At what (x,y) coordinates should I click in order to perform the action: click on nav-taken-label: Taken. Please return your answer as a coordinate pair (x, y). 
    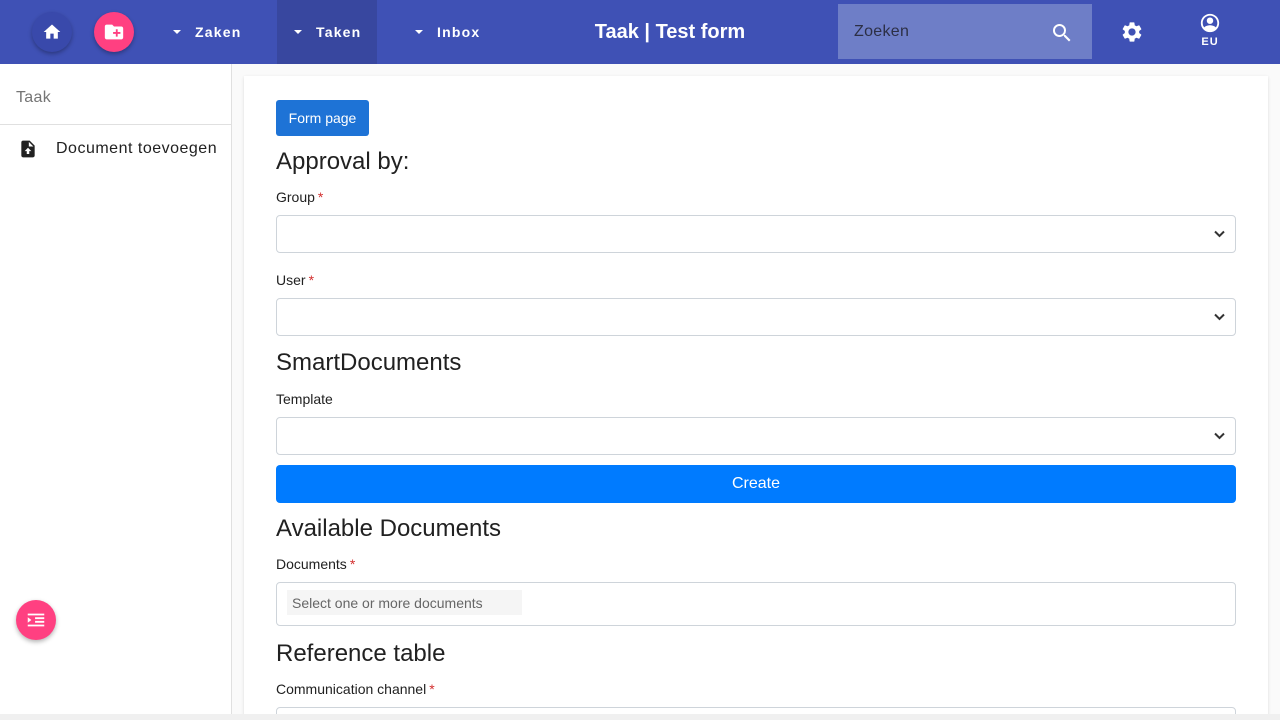
    Looking at the image, I should click on (339, 32).